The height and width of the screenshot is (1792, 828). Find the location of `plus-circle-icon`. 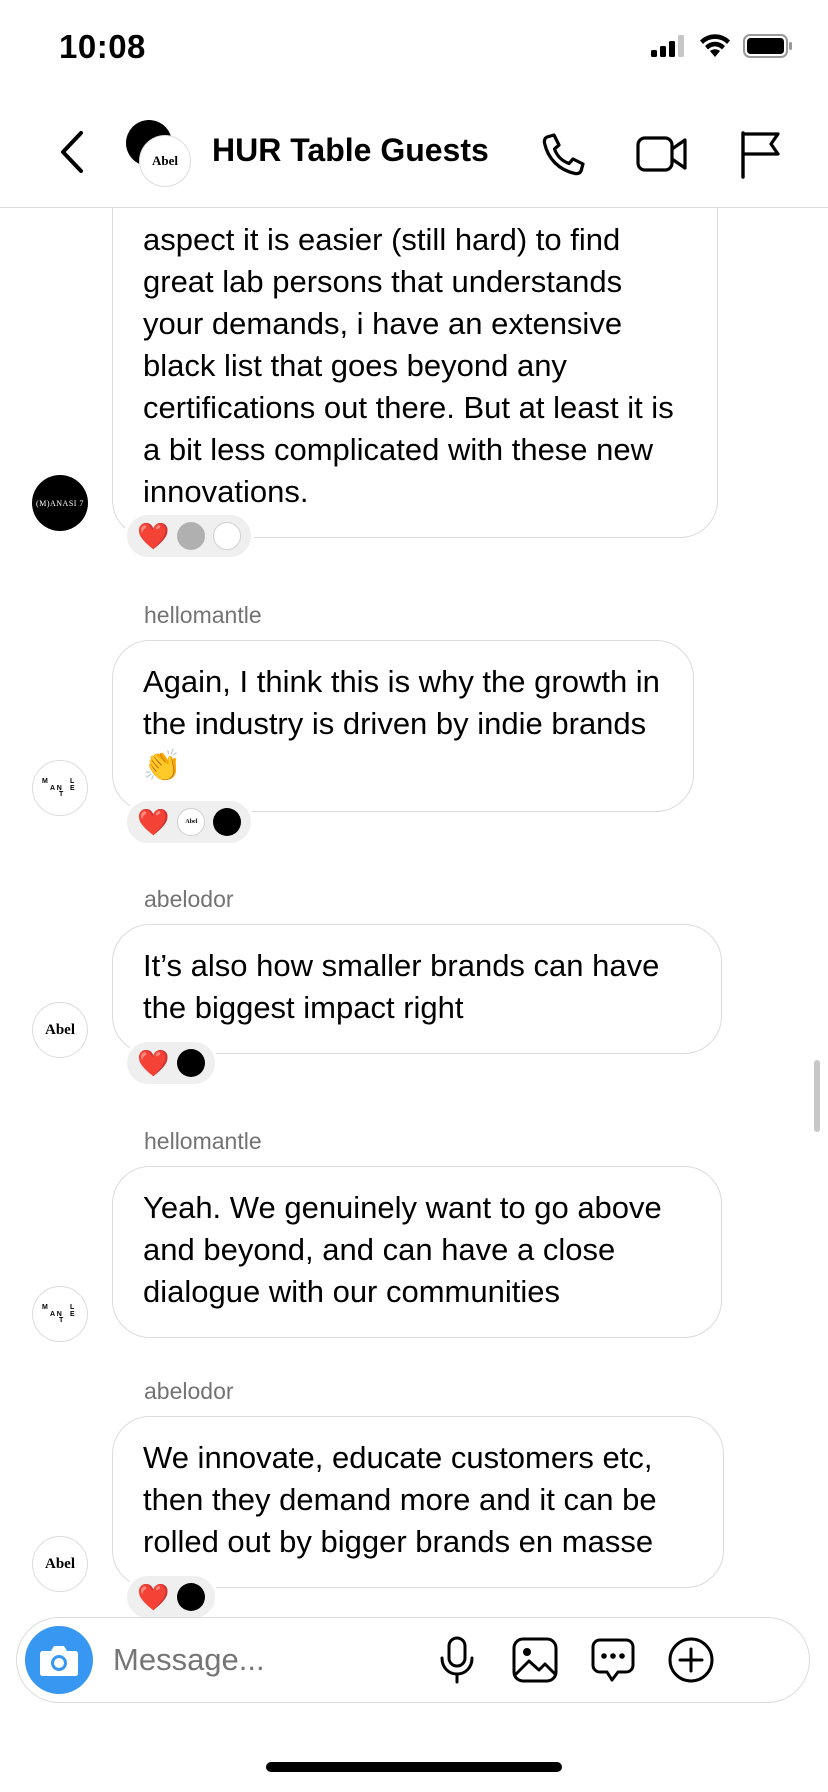

plus-circle-icon is located at coordinates (691, 1660).